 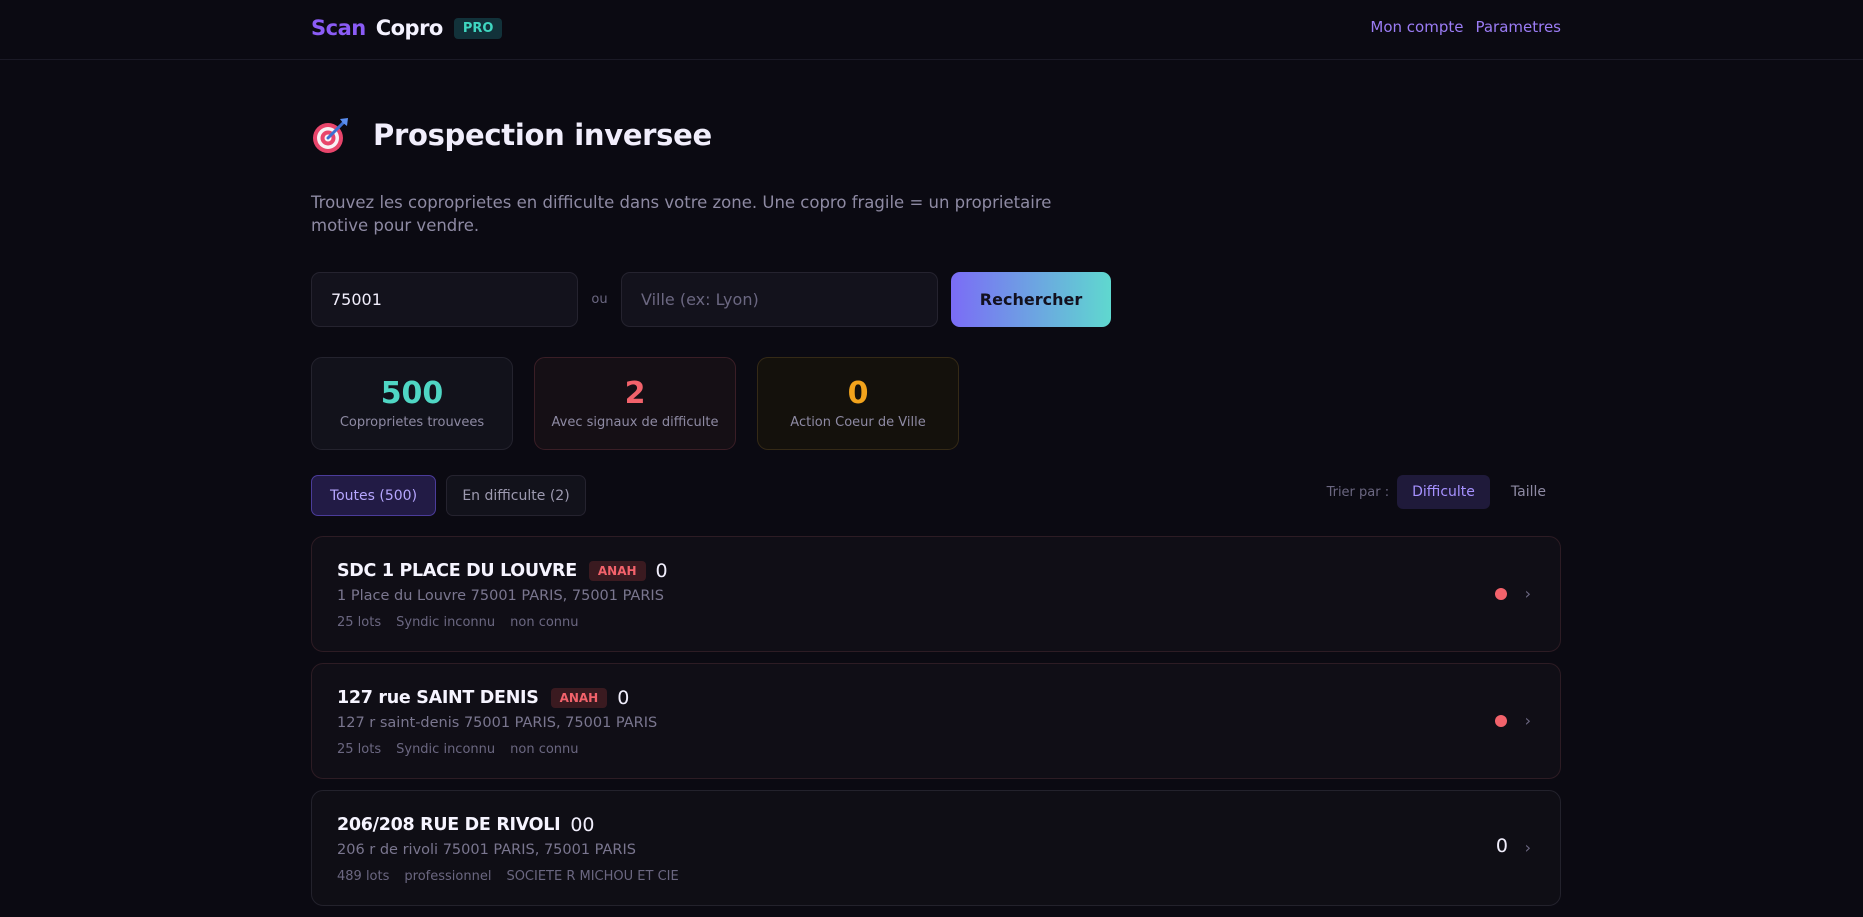 I want to click on search-bar: ou Rechercher, so click(x=711, y=299).